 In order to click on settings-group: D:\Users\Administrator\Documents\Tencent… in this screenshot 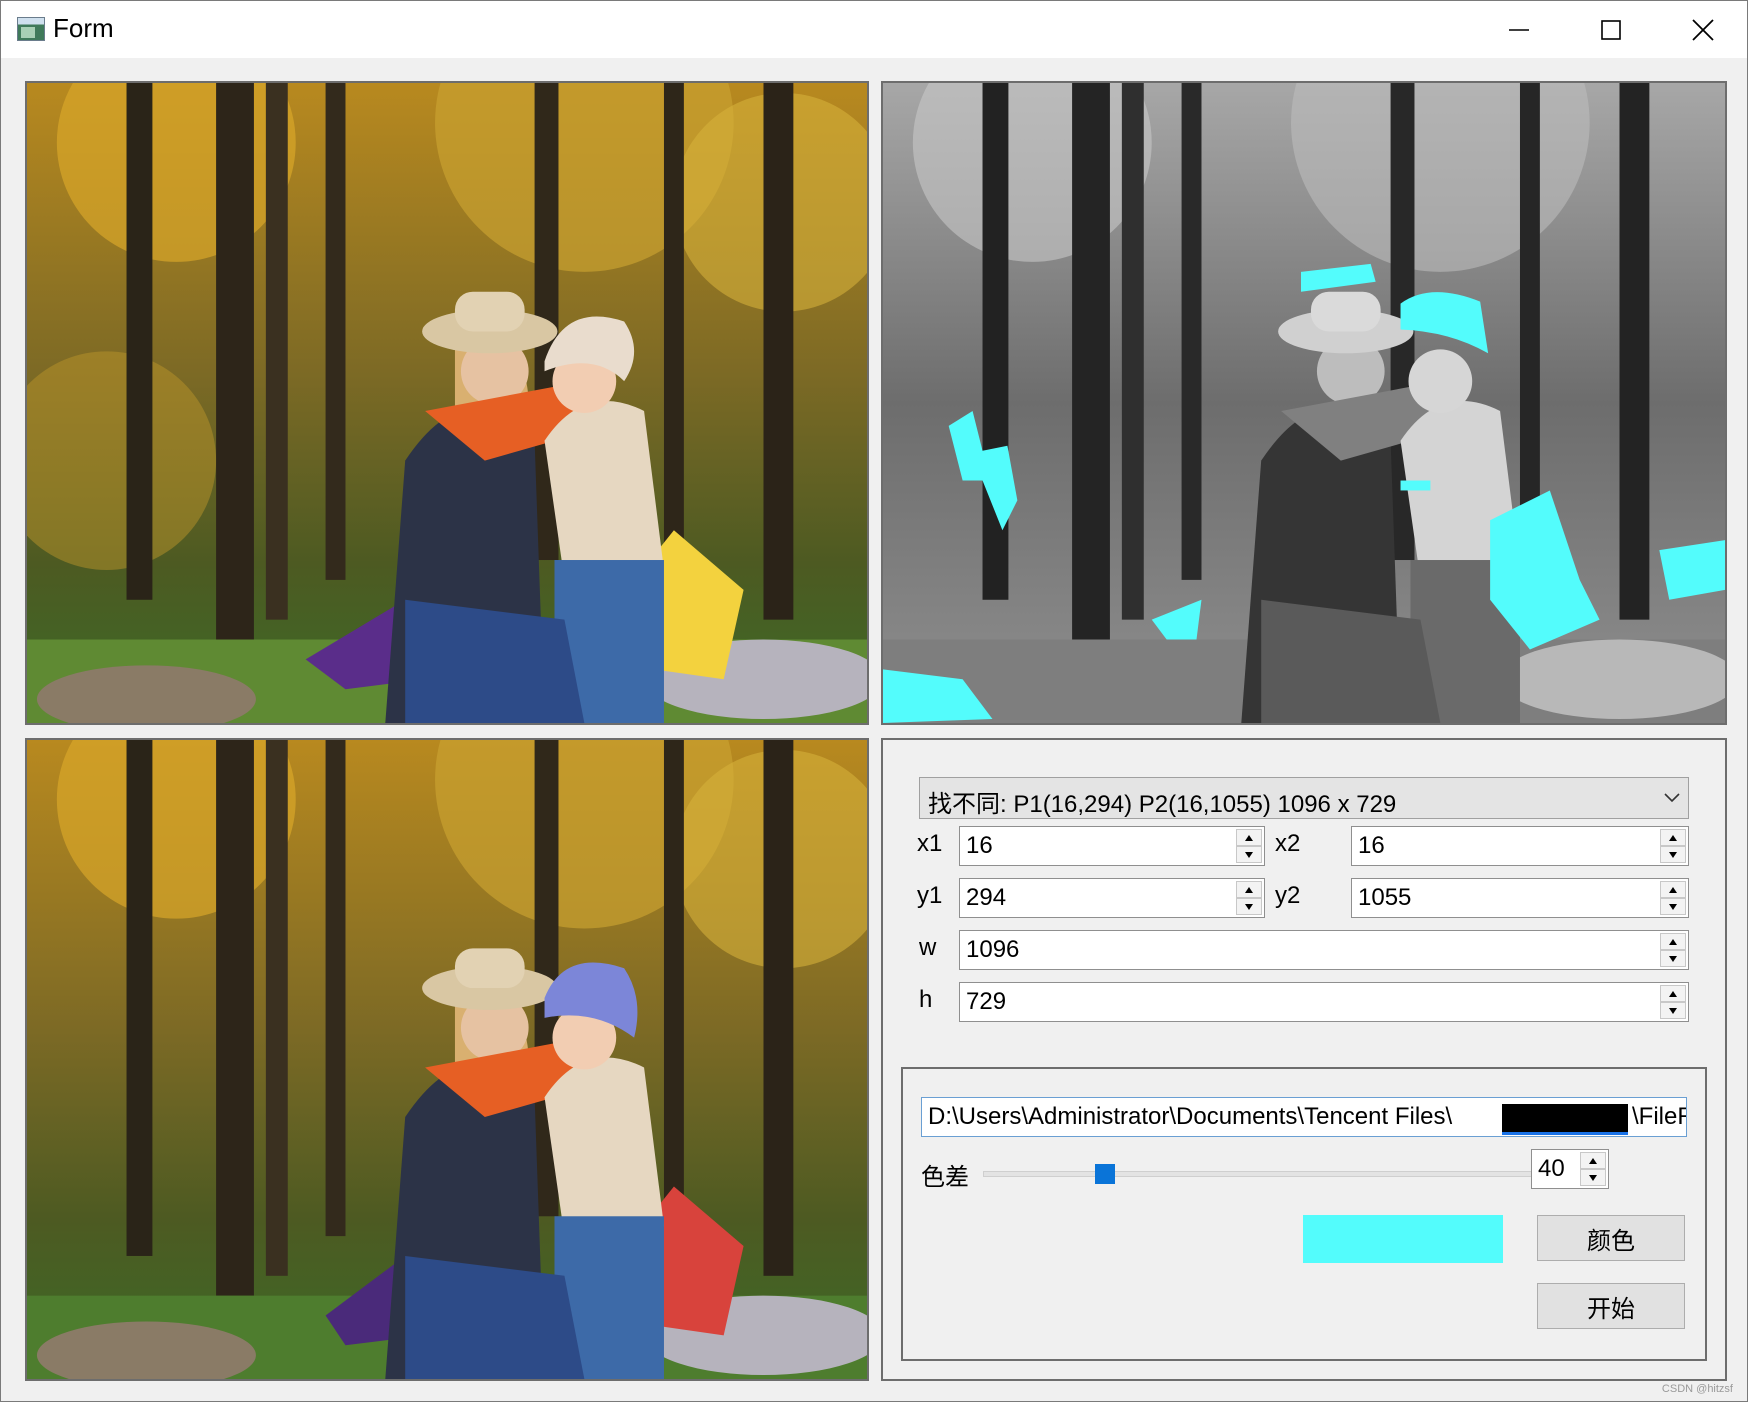, I will do `click(1304, 1214)`.